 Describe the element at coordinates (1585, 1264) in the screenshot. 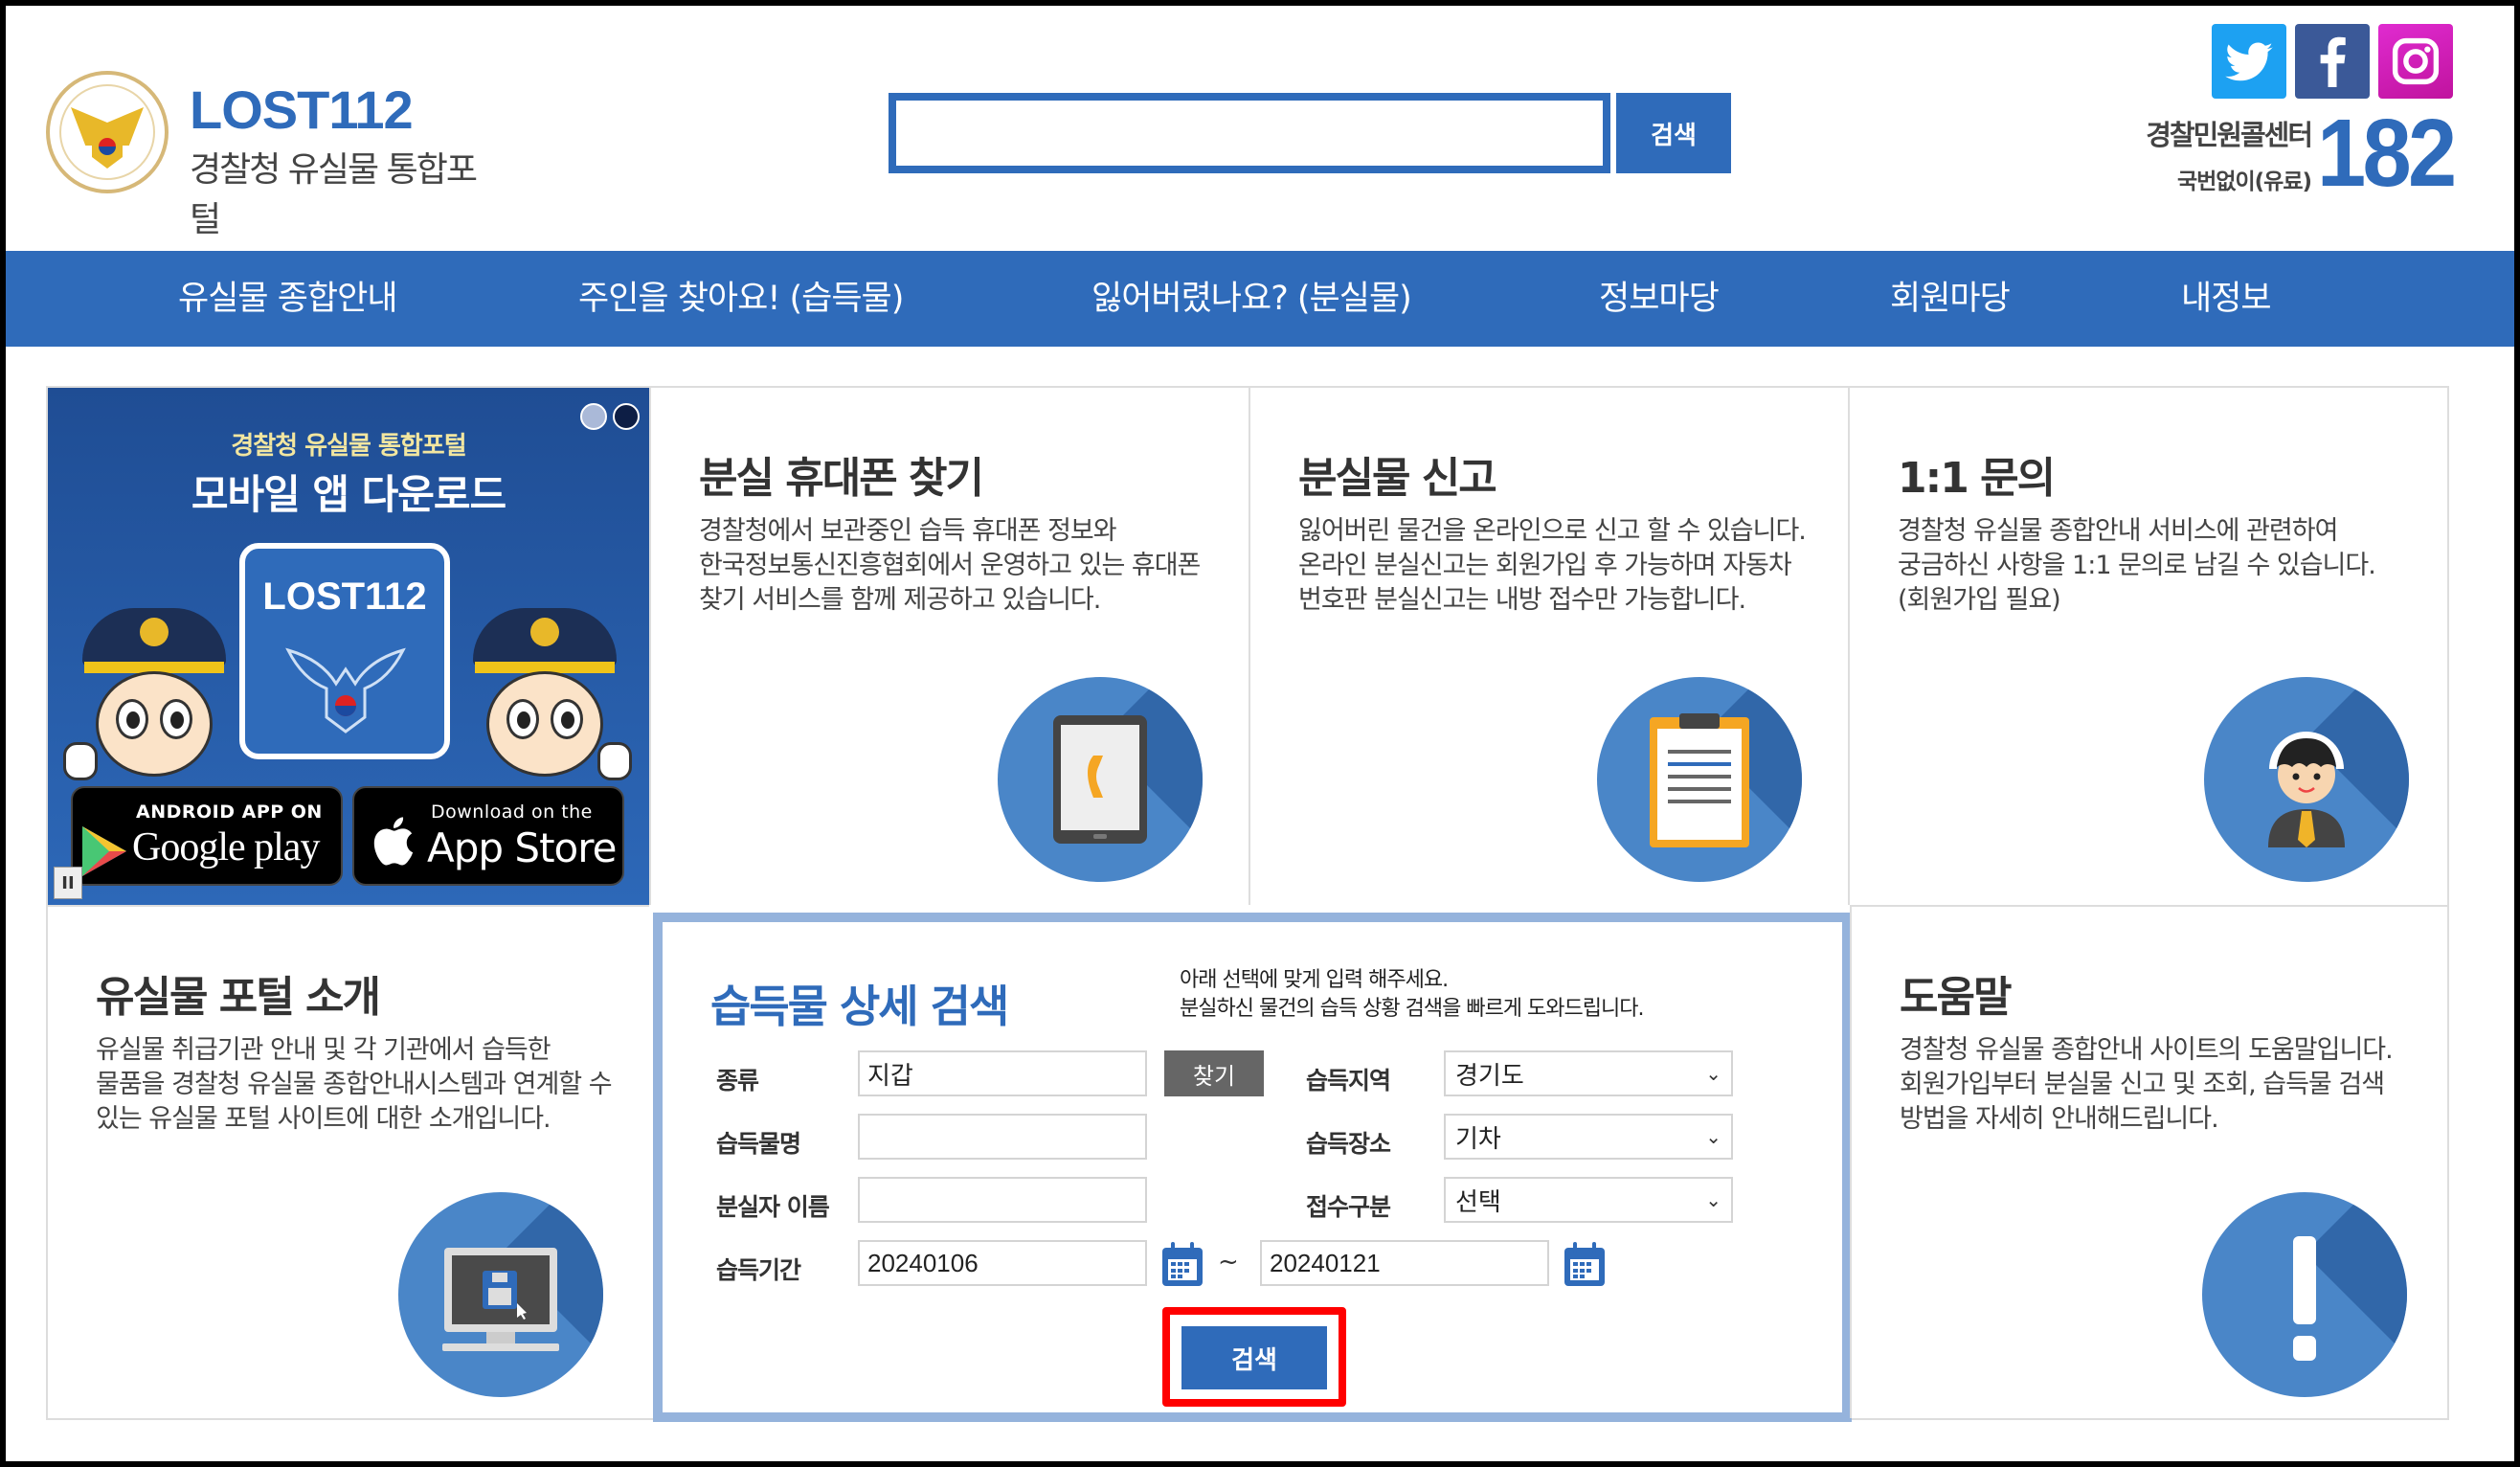

I see `end-date-calendar-icon` at that location.